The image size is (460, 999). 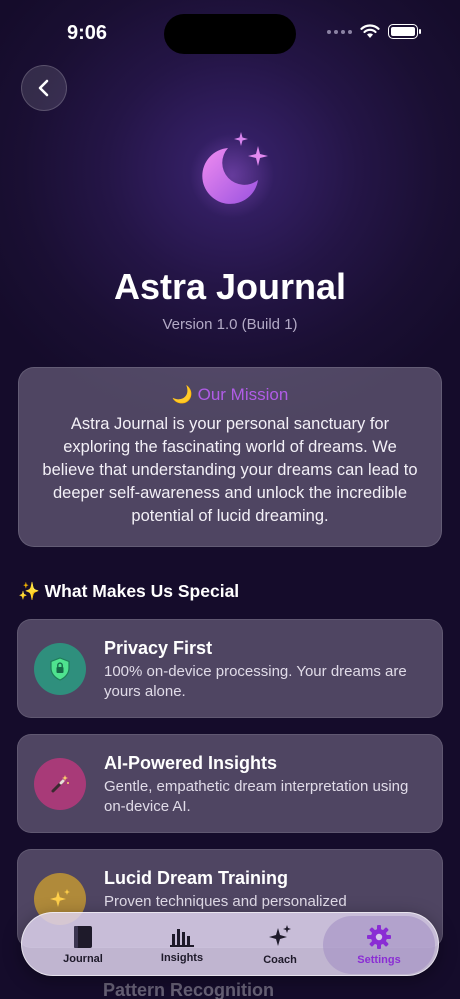 What do you see at coordinates (379, 937) in the screenshot?
I see `gear-icon` at bounding box center [379, 937].